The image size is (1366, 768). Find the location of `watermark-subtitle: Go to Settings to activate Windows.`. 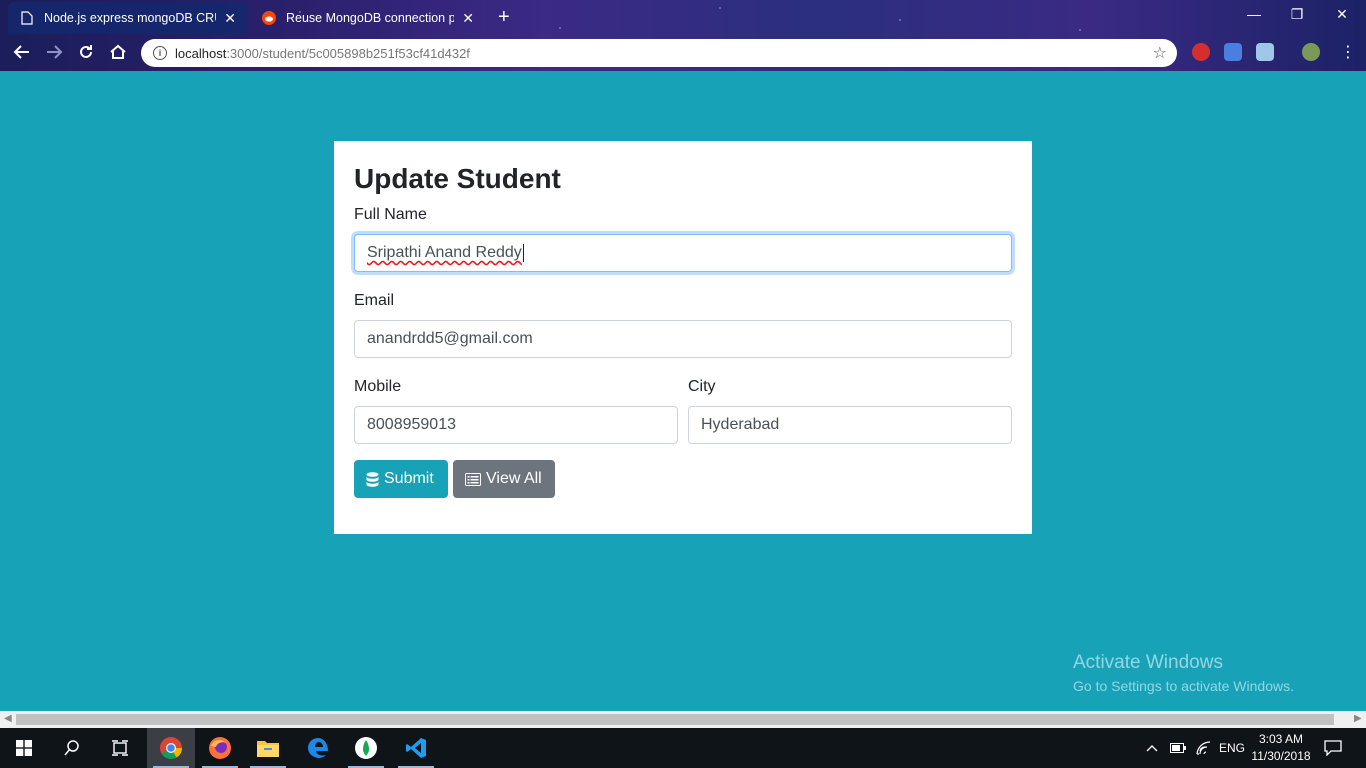

watermark-subtitle: Go to Settings to activate Windows. is located at coordinates (1183, 686).